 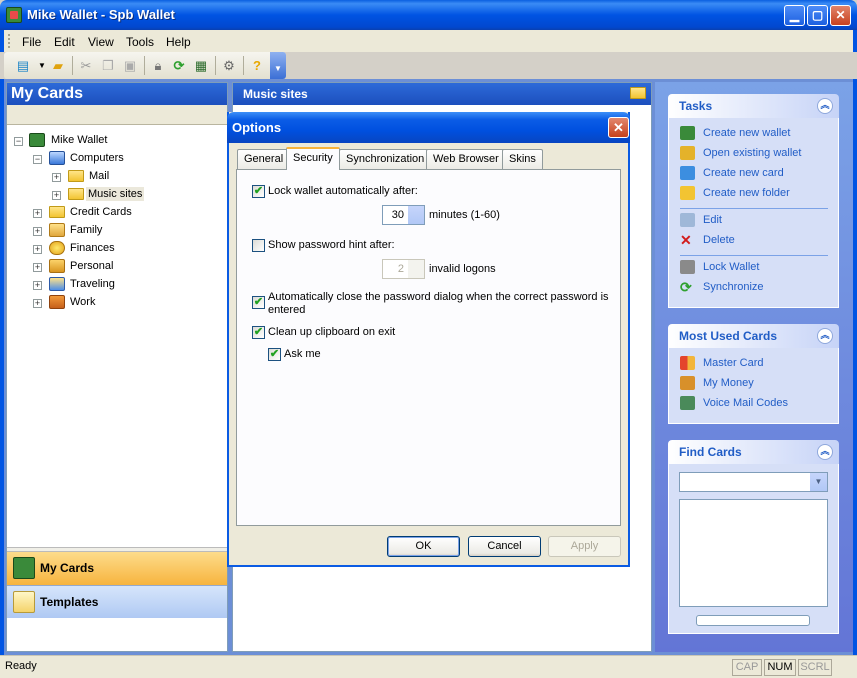 I want to click on tree-item-mike-wallet: Mike Wallet, so click(x=79, y=140).